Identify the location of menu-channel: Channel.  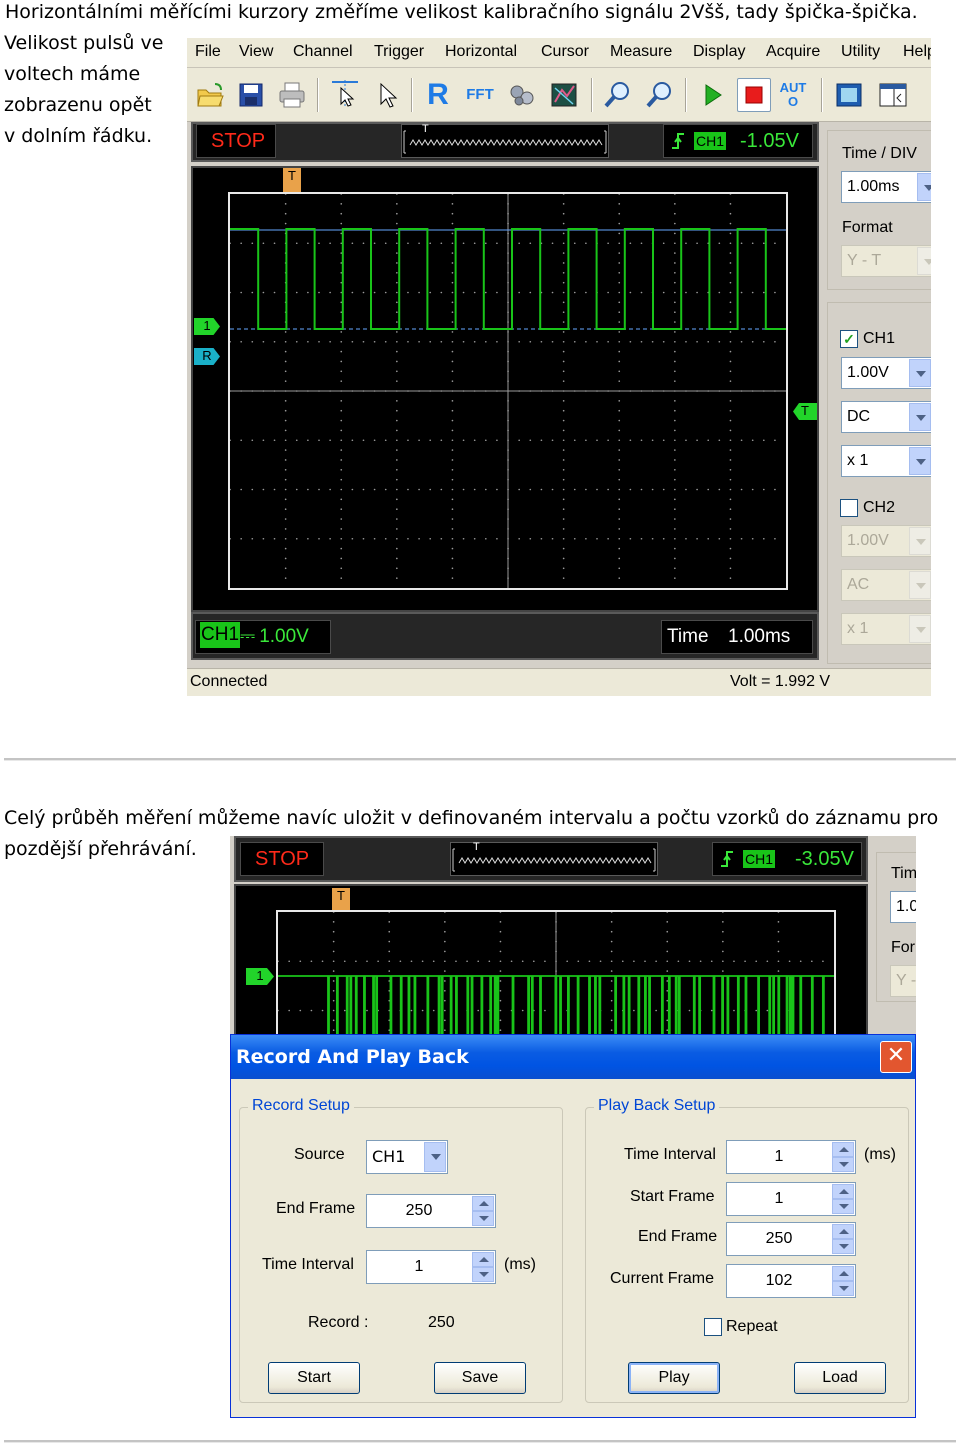
(323, 52).